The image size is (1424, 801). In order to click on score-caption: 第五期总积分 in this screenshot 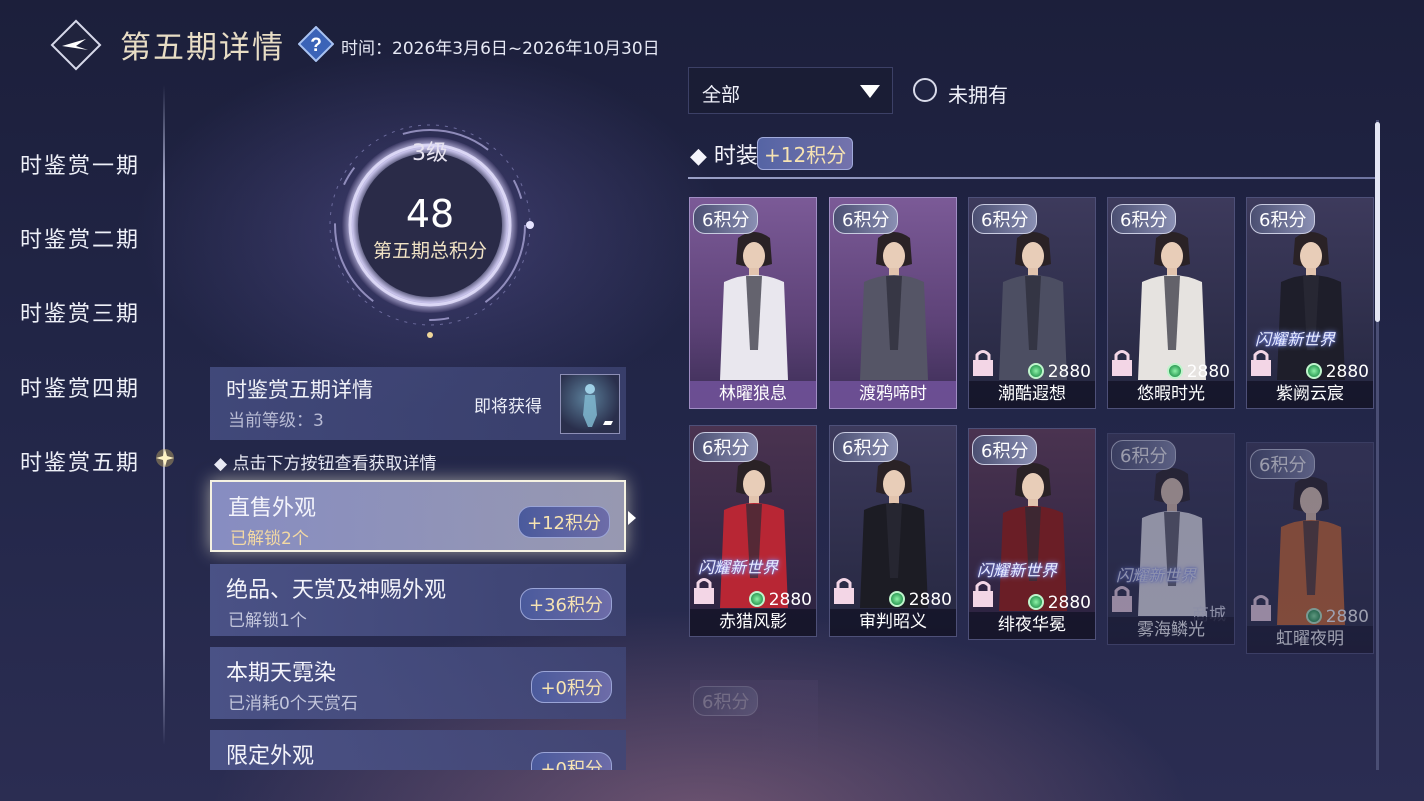, I will do `click(429, 251)`.